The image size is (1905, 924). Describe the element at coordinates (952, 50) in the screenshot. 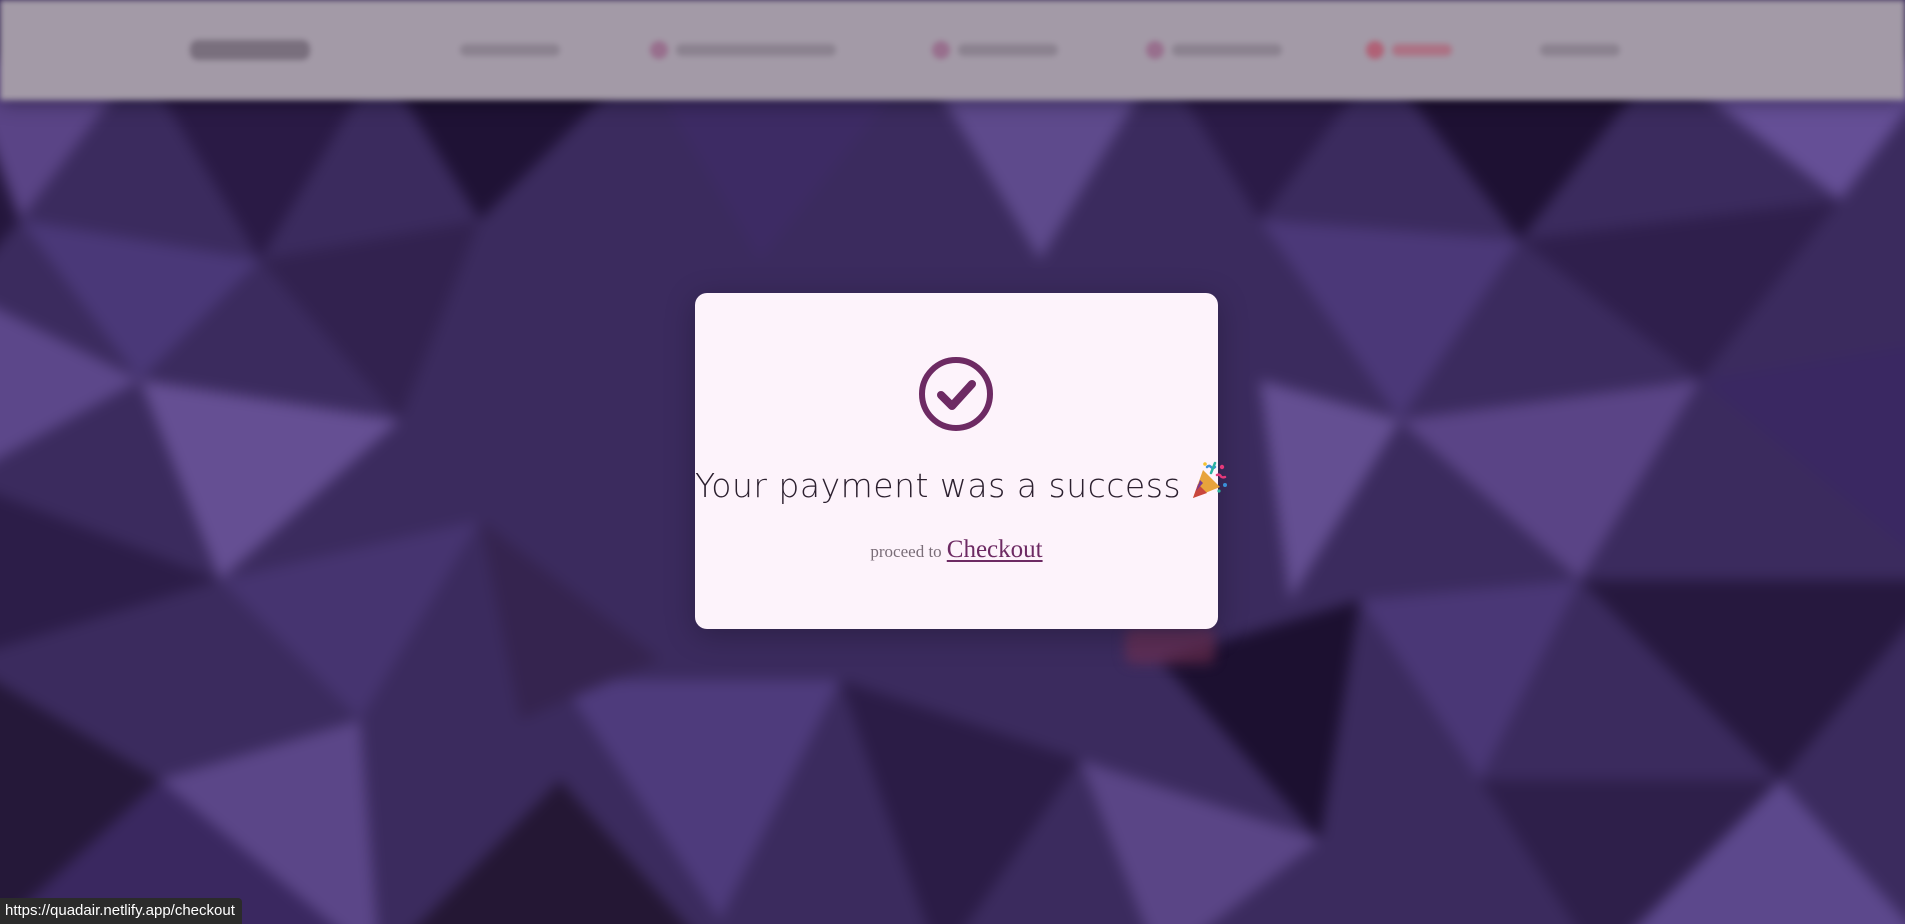

I see `blurred-navbar` at that location.